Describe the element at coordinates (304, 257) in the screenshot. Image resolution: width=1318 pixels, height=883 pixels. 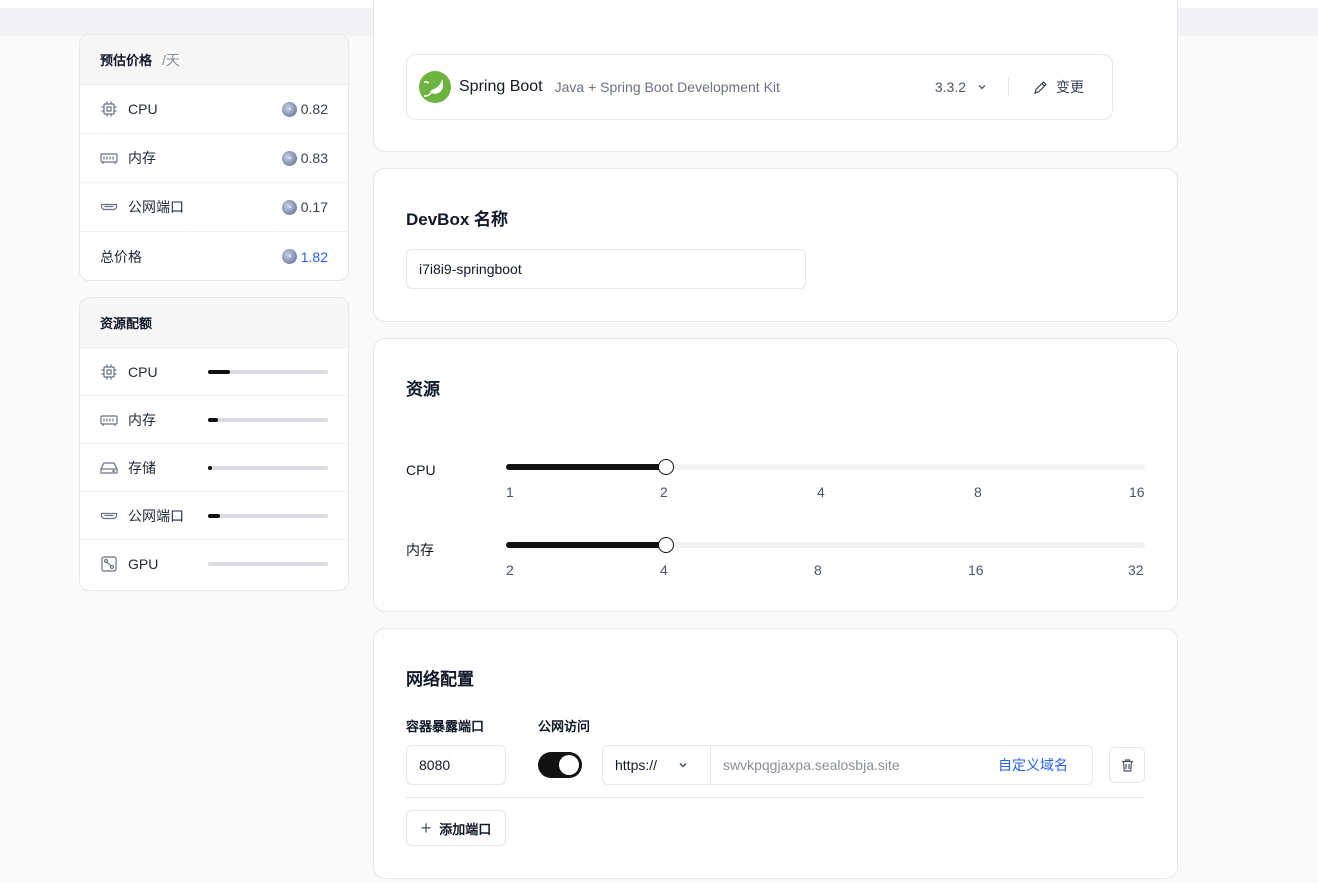
I see `total-price-value: ◔ 1.82` at that location.